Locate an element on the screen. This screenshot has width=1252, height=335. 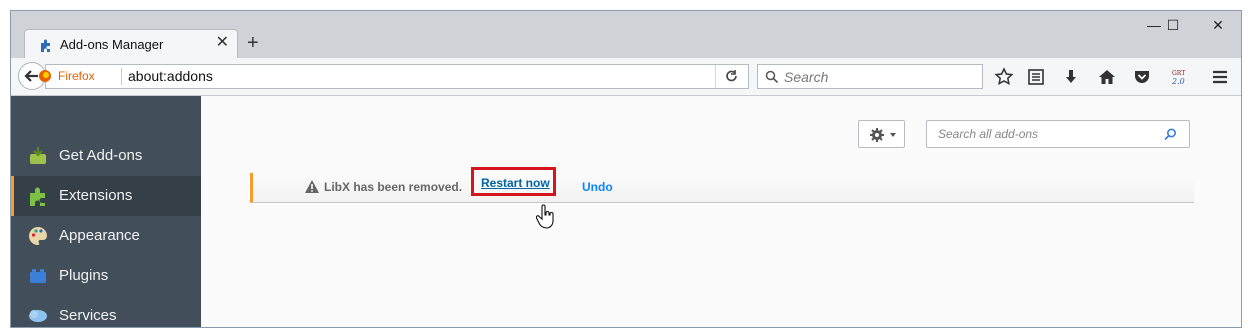
dropdown-arrow-icon is located at coordinates (893, 135).